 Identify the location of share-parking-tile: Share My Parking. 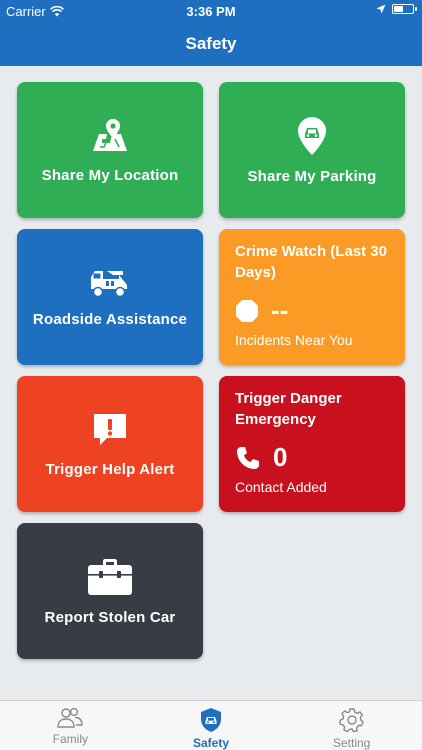
(312, 150).